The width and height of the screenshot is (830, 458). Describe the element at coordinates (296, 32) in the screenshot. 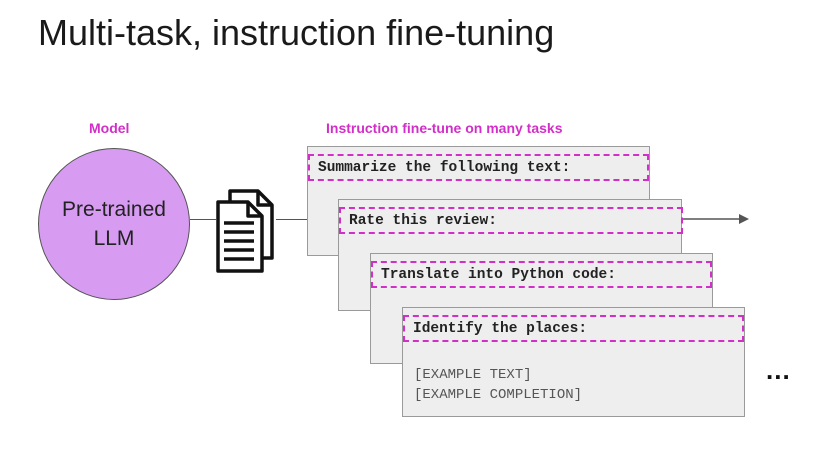

I see `page-title: Multi-task, instruction fine-tuning` at that location.